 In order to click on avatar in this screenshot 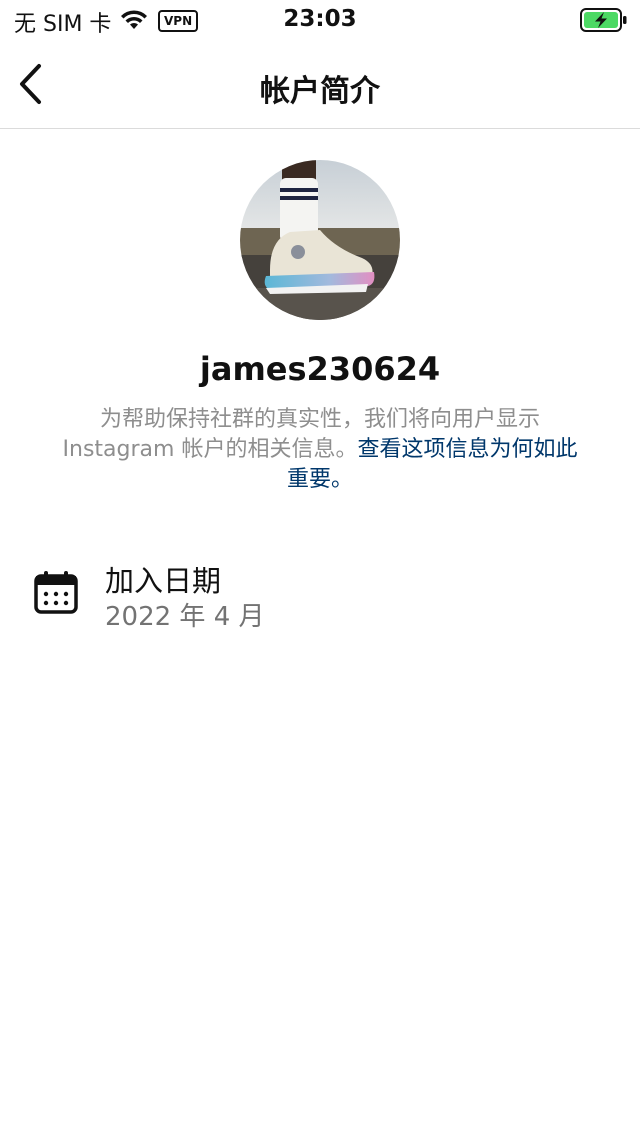, I will do `click(320, 240)`.